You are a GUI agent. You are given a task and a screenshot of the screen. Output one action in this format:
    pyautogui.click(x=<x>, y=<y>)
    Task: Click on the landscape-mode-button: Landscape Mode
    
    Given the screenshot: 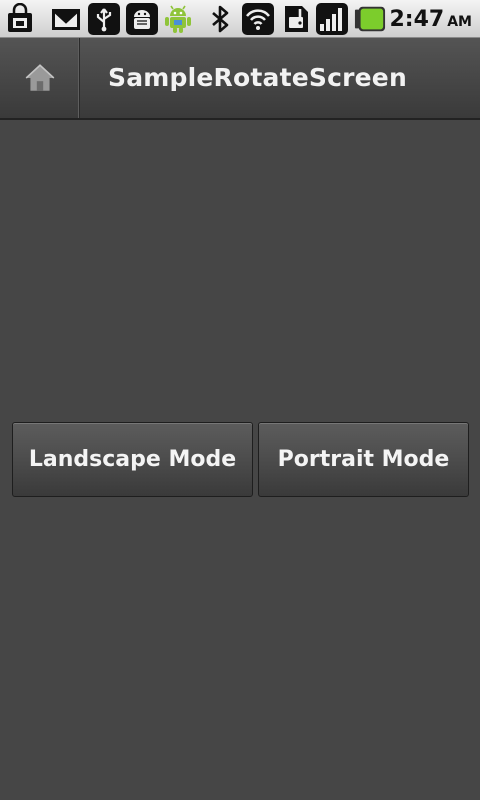 What is the action you would take?
    pyautogui.click(x=132, y=459)
    